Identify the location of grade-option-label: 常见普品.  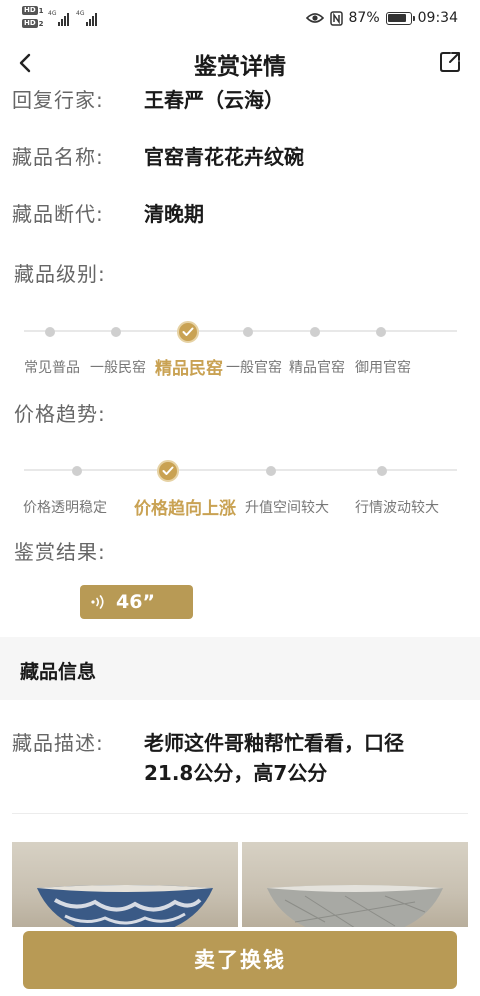
(52, 368).